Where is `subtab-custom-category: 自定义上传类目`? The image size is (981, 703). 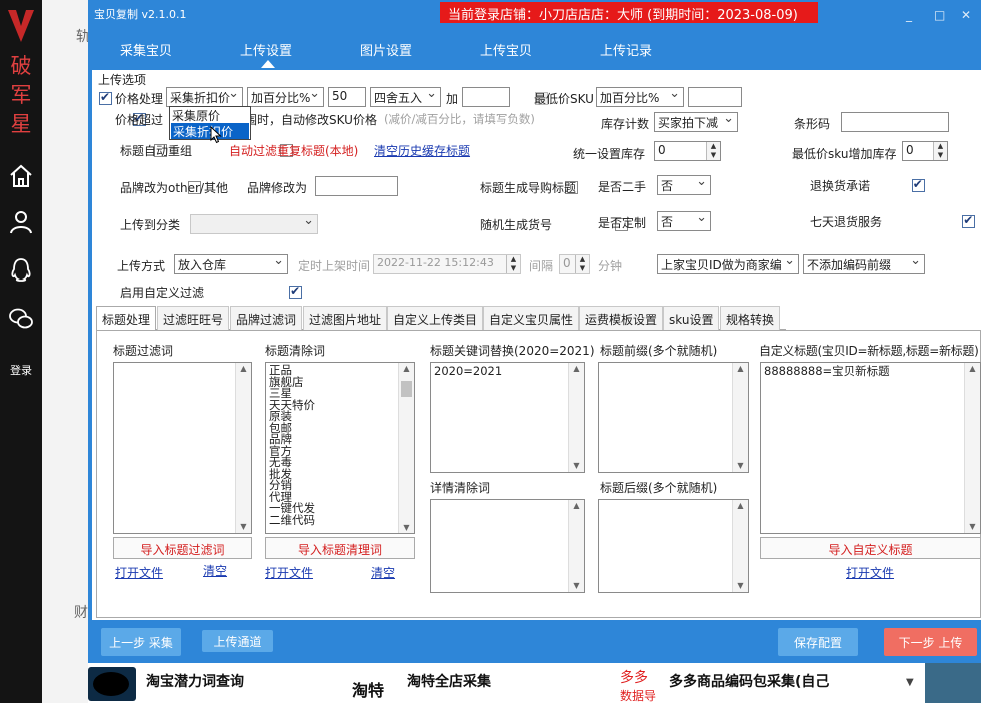
subtab-custom-category: 自定义上传类目 is located at coordinates (435, 318).